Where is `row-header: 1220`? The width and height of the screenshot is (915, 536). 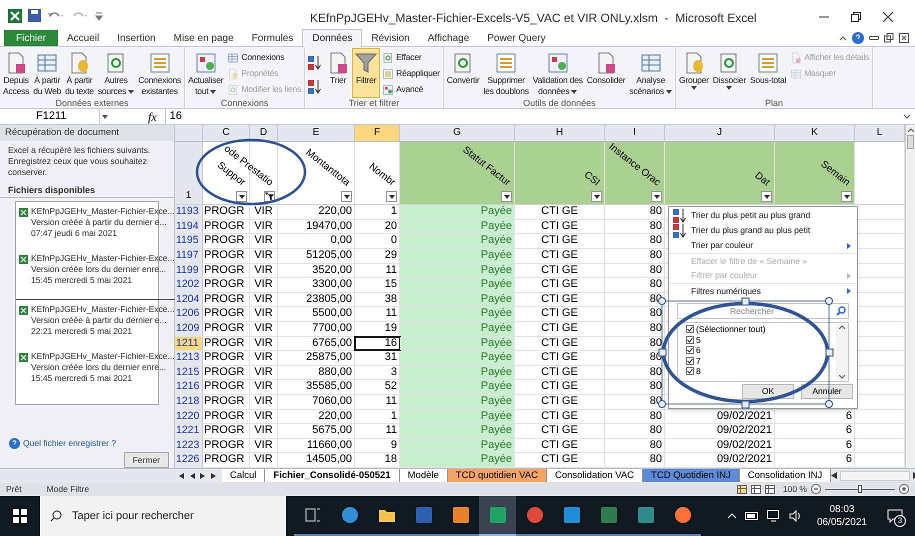 row-header: 1220 is located at coordinates (189, 417).